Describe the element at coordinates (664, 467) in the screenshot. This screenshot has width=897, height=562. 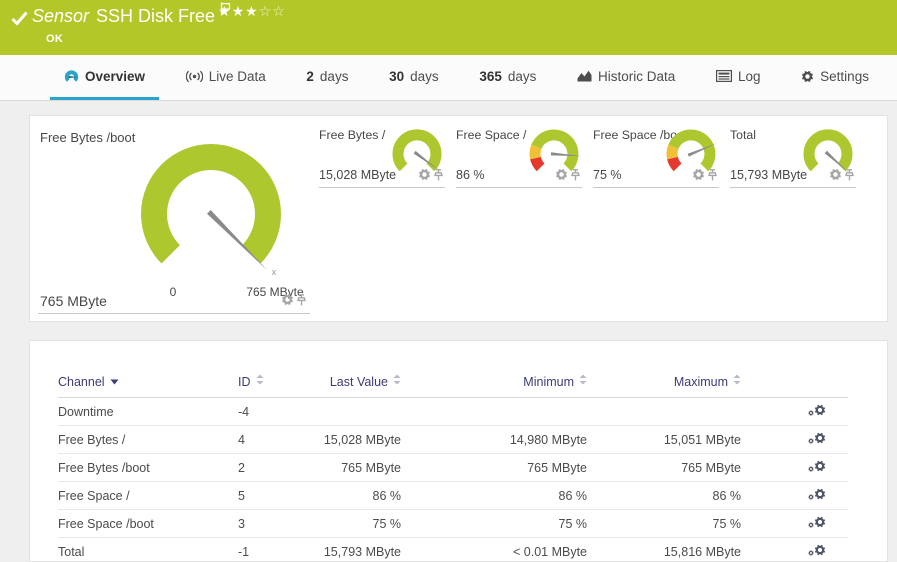
I see `cell-max: 765 MByte` at that location.